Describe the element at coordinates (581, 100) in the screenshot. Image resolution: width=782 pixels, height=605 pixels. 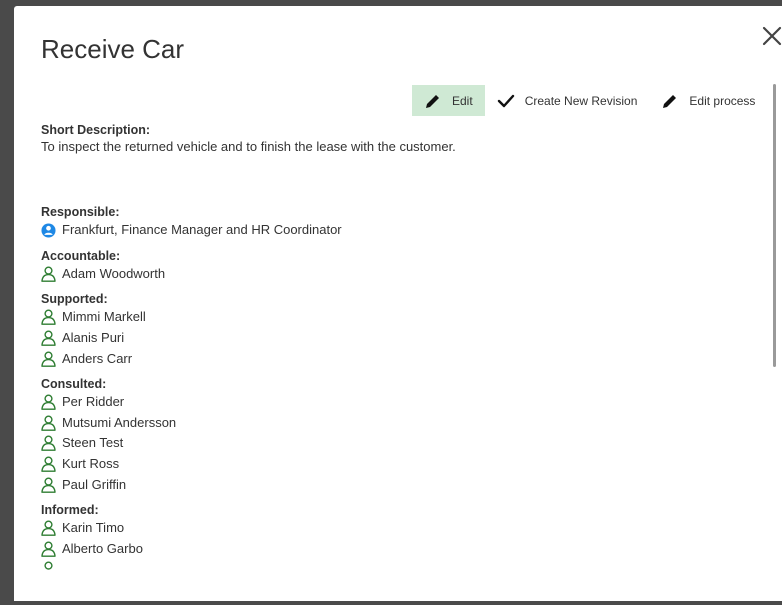
I see `create-new-revision-label: Create New Revision` at that location.